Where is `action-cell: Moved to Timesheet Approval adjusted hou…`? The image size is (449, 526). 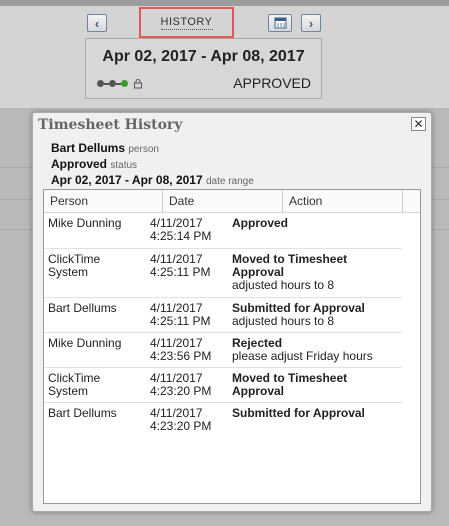 action-cell: Moved to Timesheet Approval adjusted hou… is located at coordinates (316, 272).